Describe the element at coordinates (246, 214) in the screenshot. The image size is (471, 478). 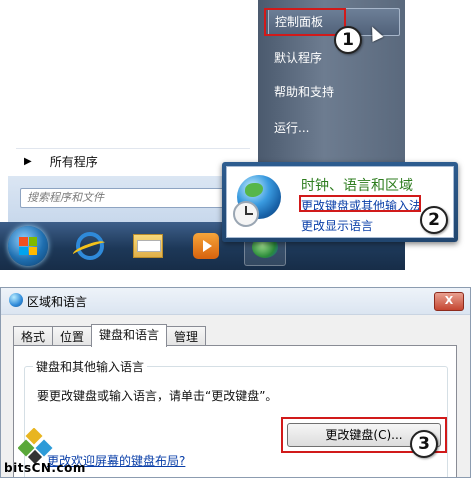
I see `clock-icon` at that location.